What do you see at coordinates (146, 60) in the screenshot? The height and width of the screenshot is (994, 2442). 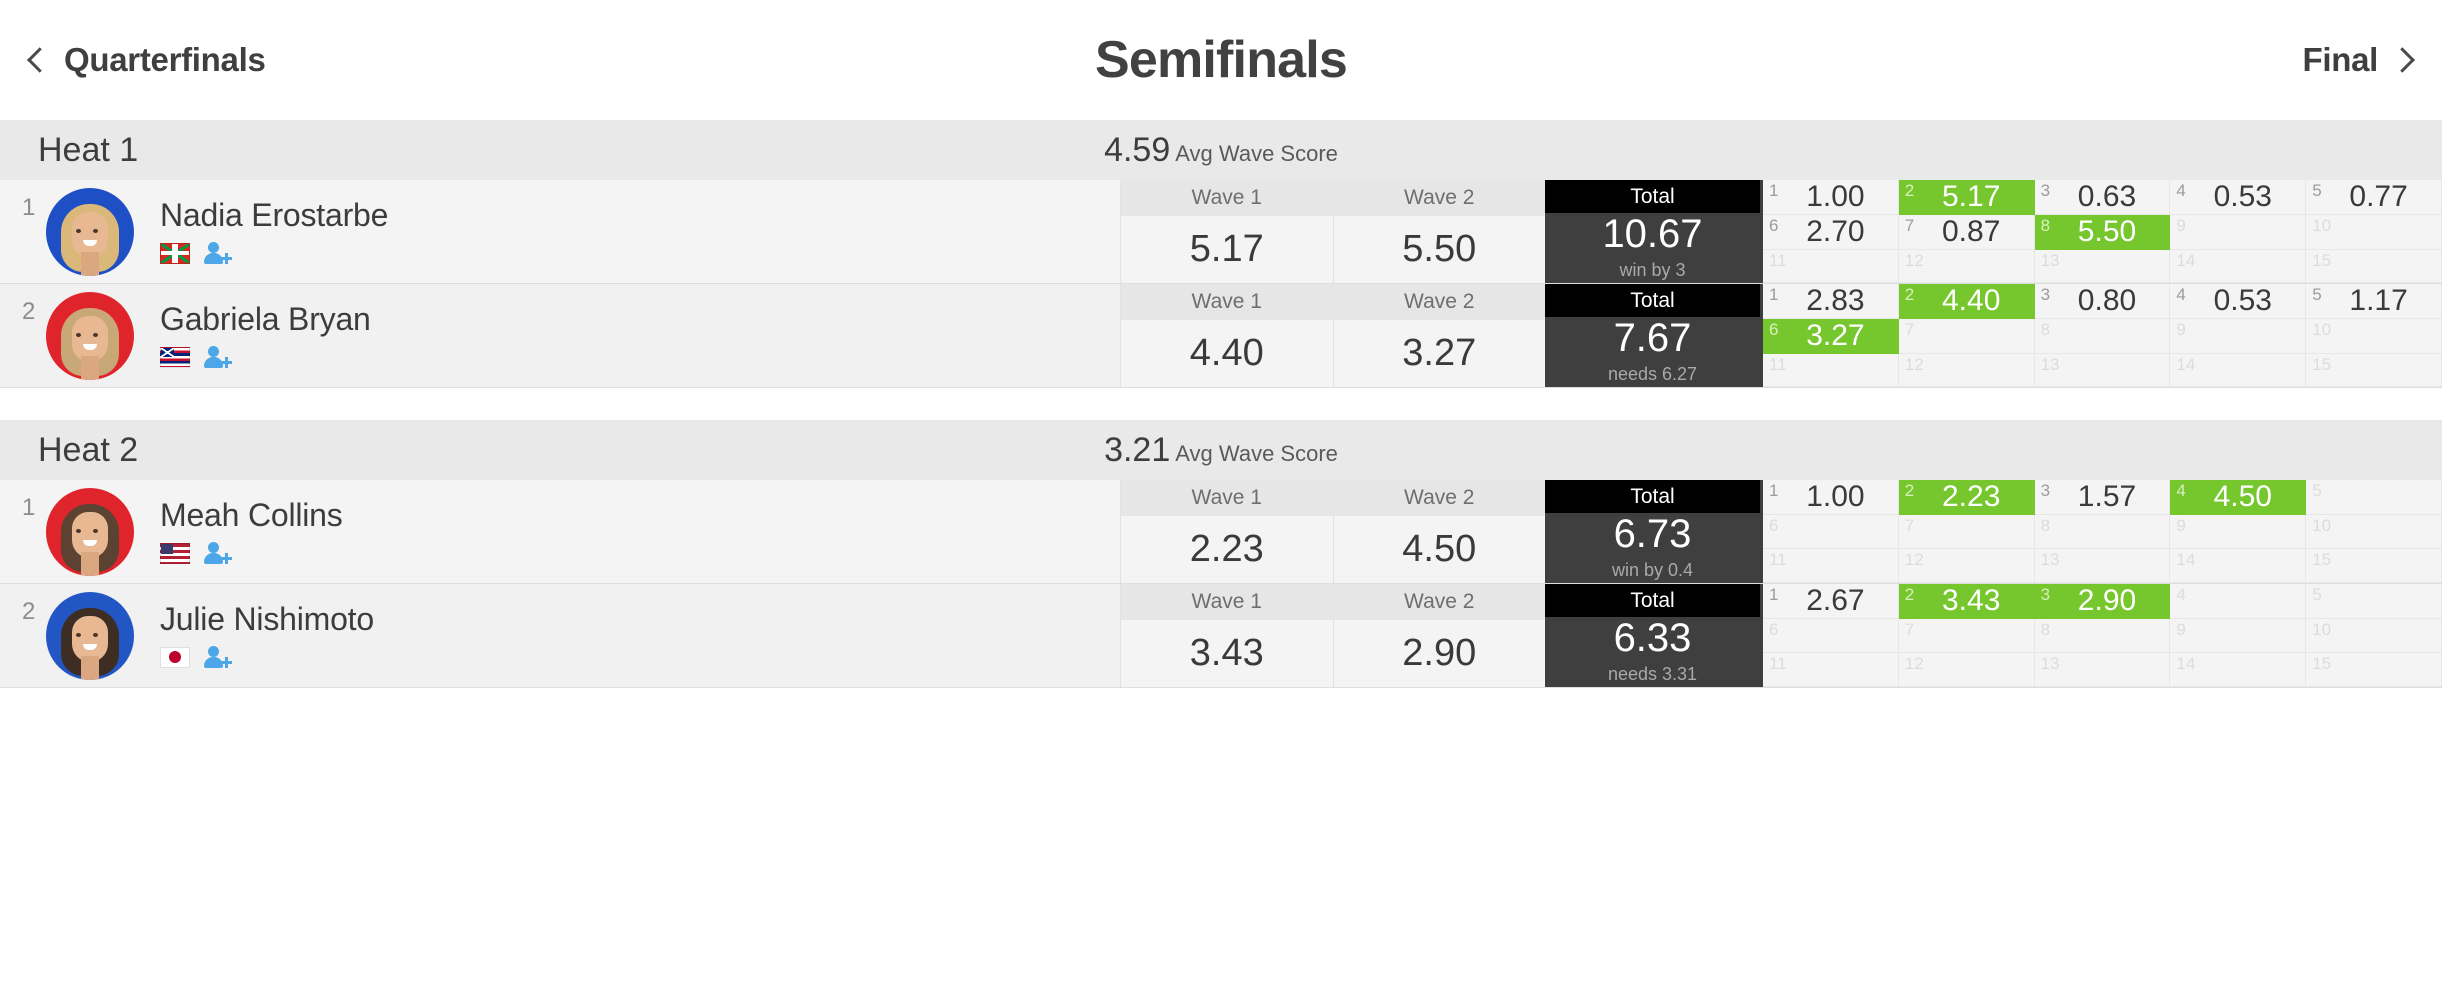 I see `prev-round-link: Quarterfinals` at bounding box center [146, 60].